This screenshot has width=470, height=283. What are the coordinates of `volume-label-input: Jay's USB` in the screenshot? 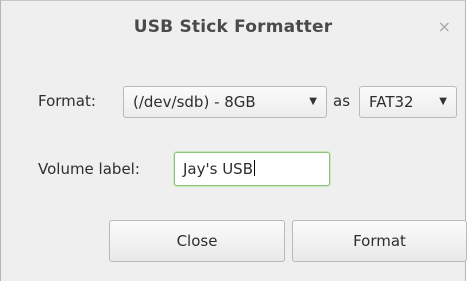 It's located at (252, 169).